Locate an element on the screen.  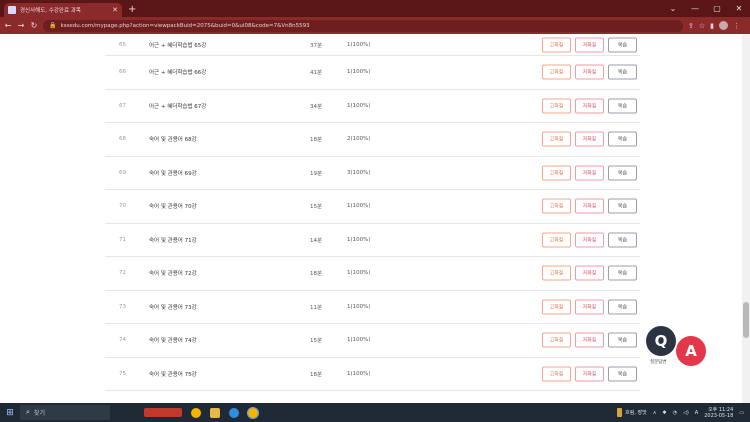
avatar is located at coordinates (723, 25).